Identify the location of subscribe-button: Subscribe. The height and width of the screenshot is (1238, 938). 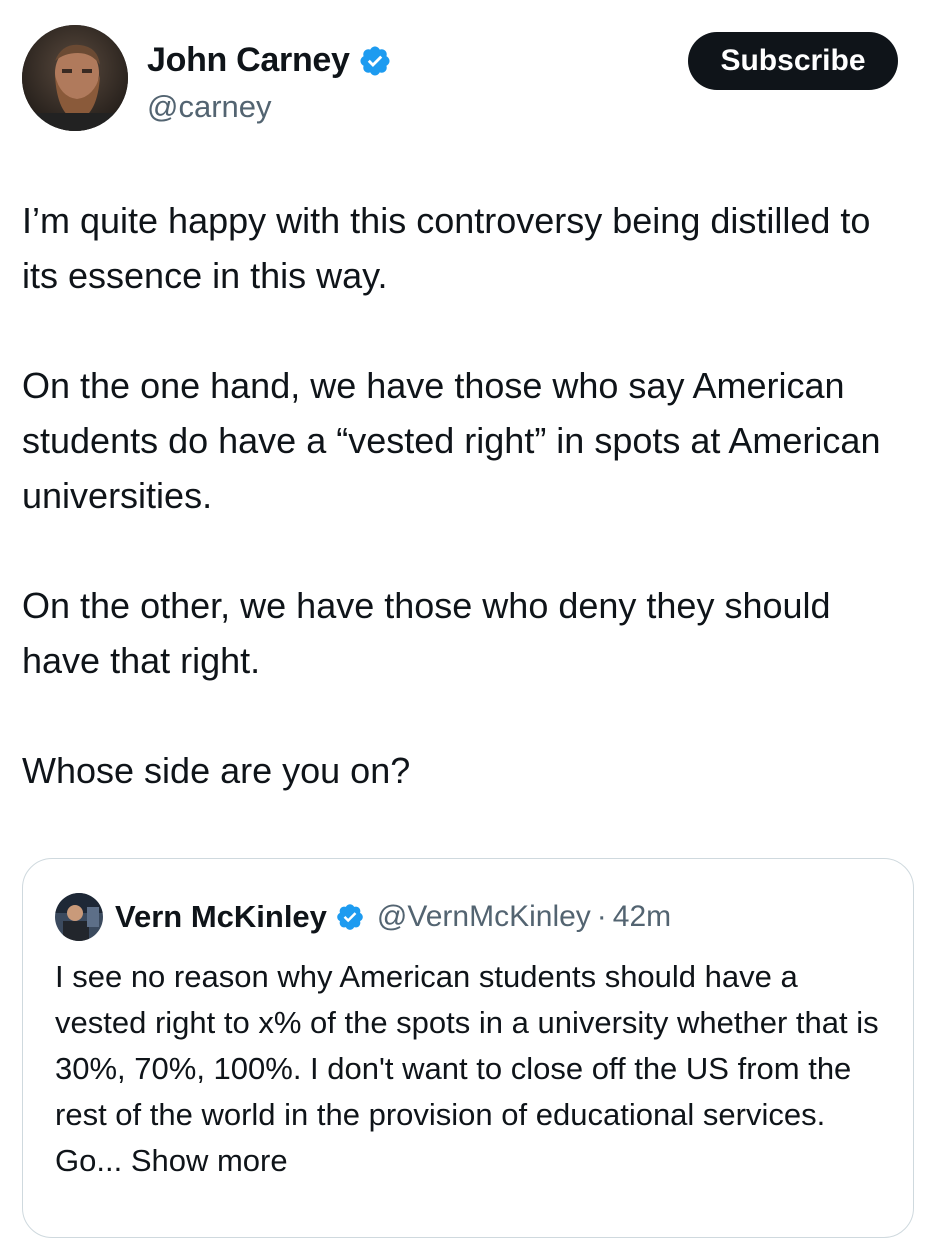
(793, 61).